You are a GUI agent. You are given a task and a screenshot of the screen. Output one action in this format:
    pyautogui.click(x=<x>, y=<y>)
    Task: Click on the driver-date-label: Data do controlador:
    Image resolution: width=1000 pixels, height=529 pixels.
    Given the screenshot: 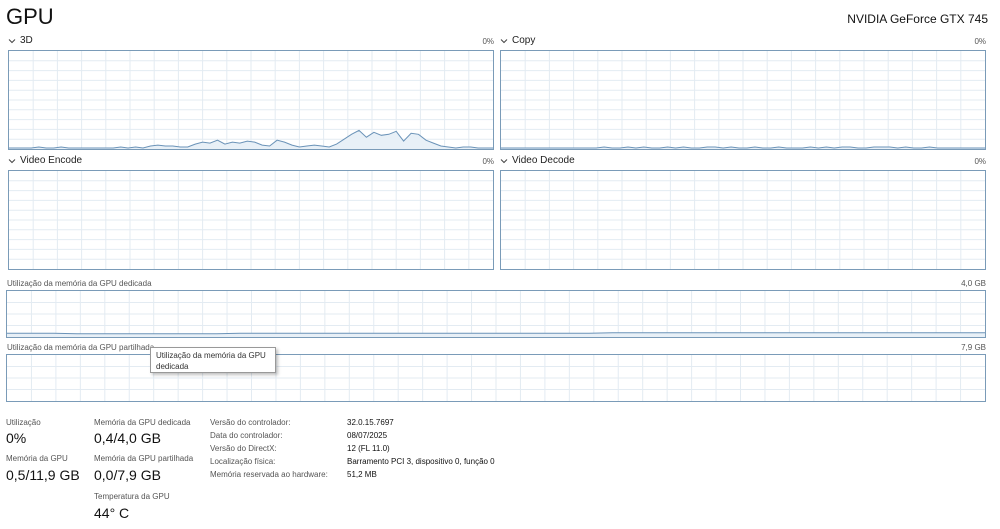 What is the action you would take?
    pyautogui.click(x=246, y=435)
    